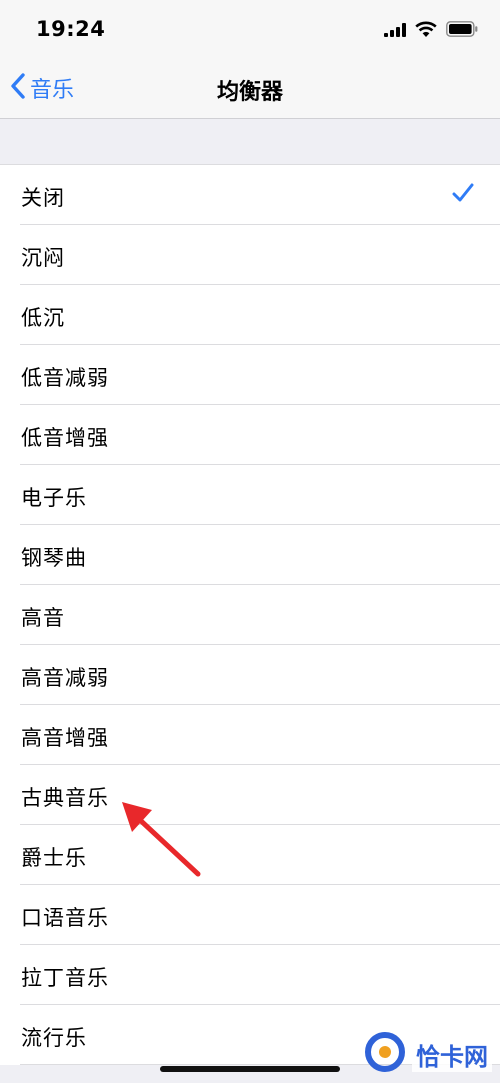 The height and width of the screenshot is (1083, 500). I want to click on wifi-icon, so click(426, 31).